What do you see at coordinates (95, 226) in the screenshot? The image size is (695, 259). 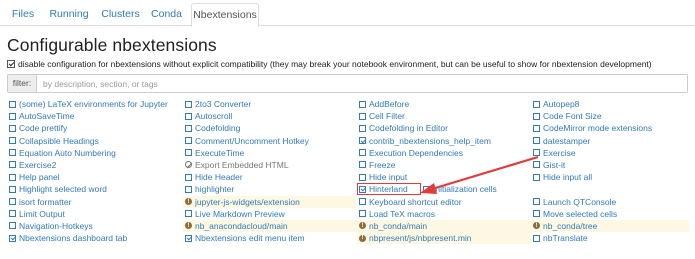 I see `nbextension-item: Navigation-Hotkeys` at bounding box center [95, 226].